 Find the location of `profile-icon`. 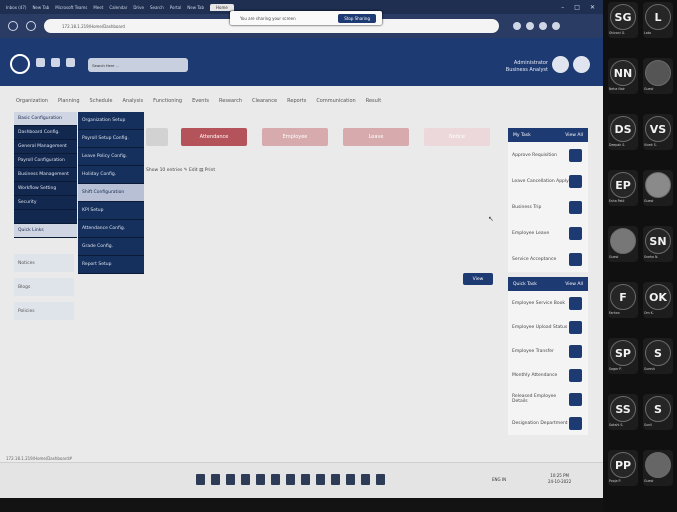

profile-icon is located at coordinates (543, 26).